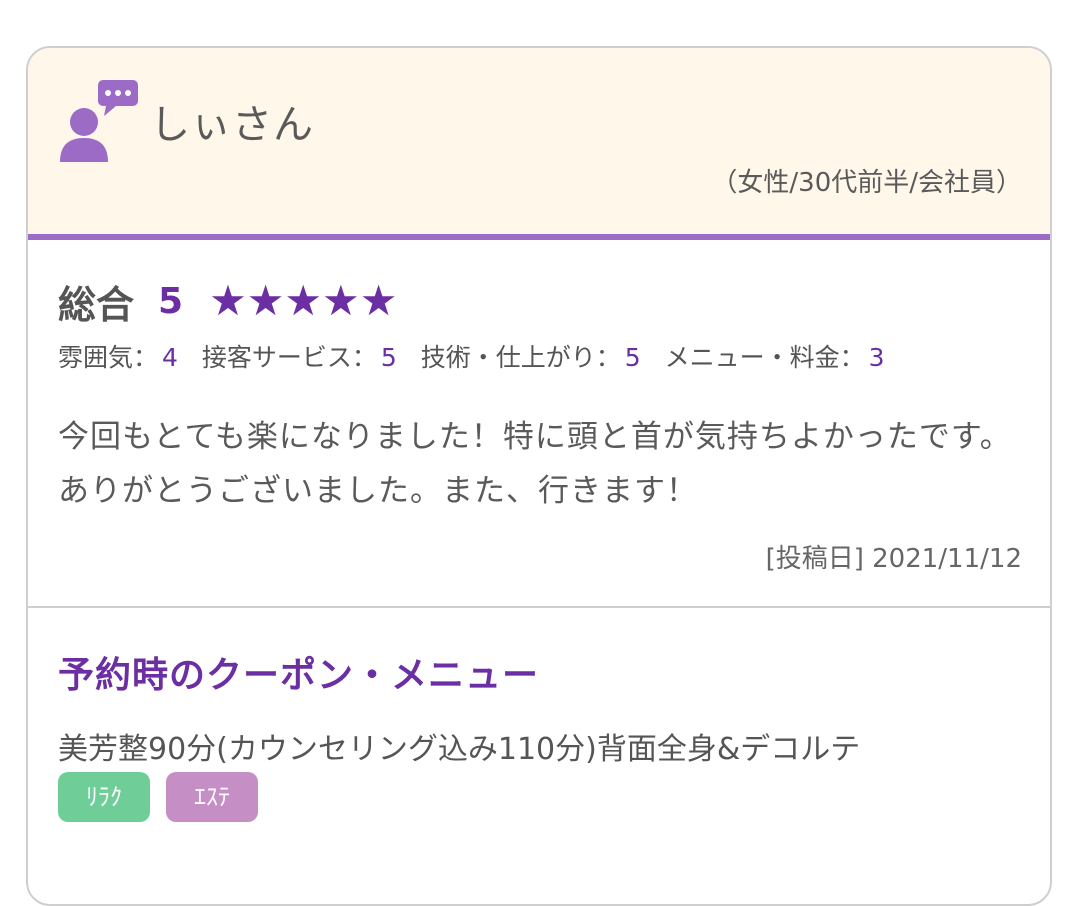 This screenshot has height=906, width=1080. Describe the element at coordinates (171, 301) in the screenshot. I see `rating-score: 5` at that location.